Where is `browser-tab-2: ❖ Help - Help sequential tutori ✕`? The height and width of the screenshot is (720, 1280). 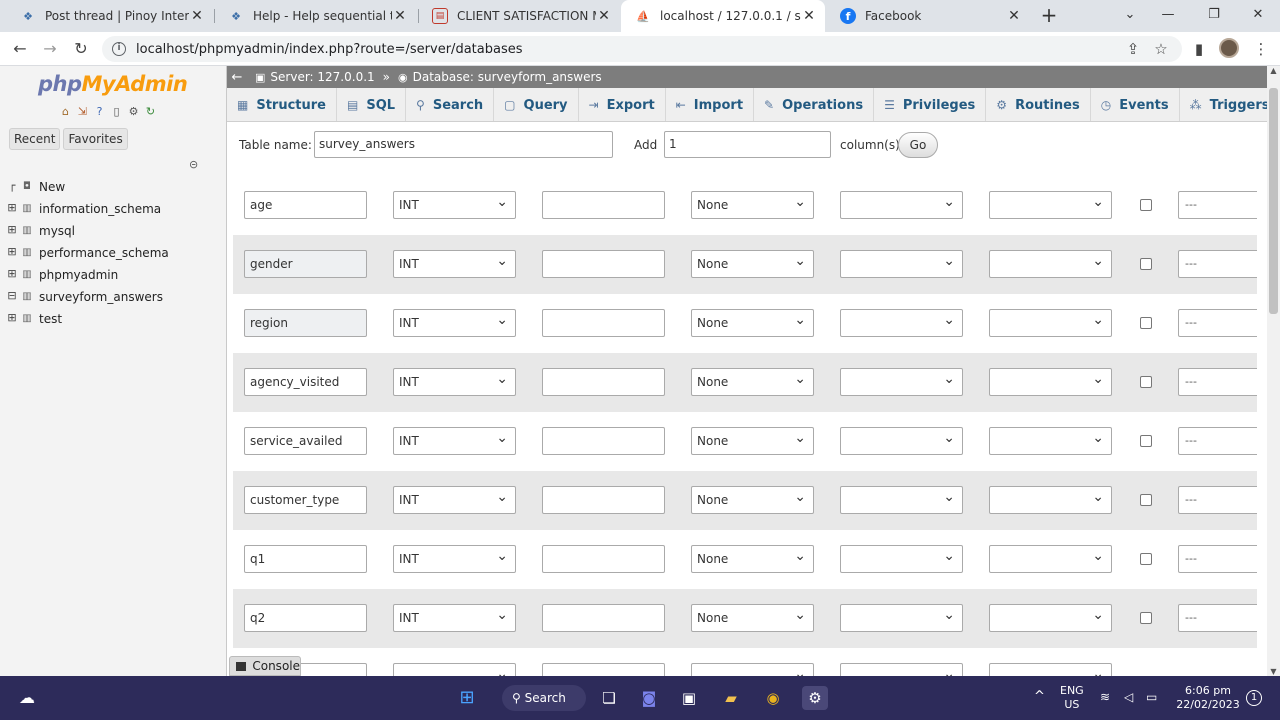
browser-tab-2: ❖ Help - Help sequential tutori ✕ is located at coordinates (315, 16).